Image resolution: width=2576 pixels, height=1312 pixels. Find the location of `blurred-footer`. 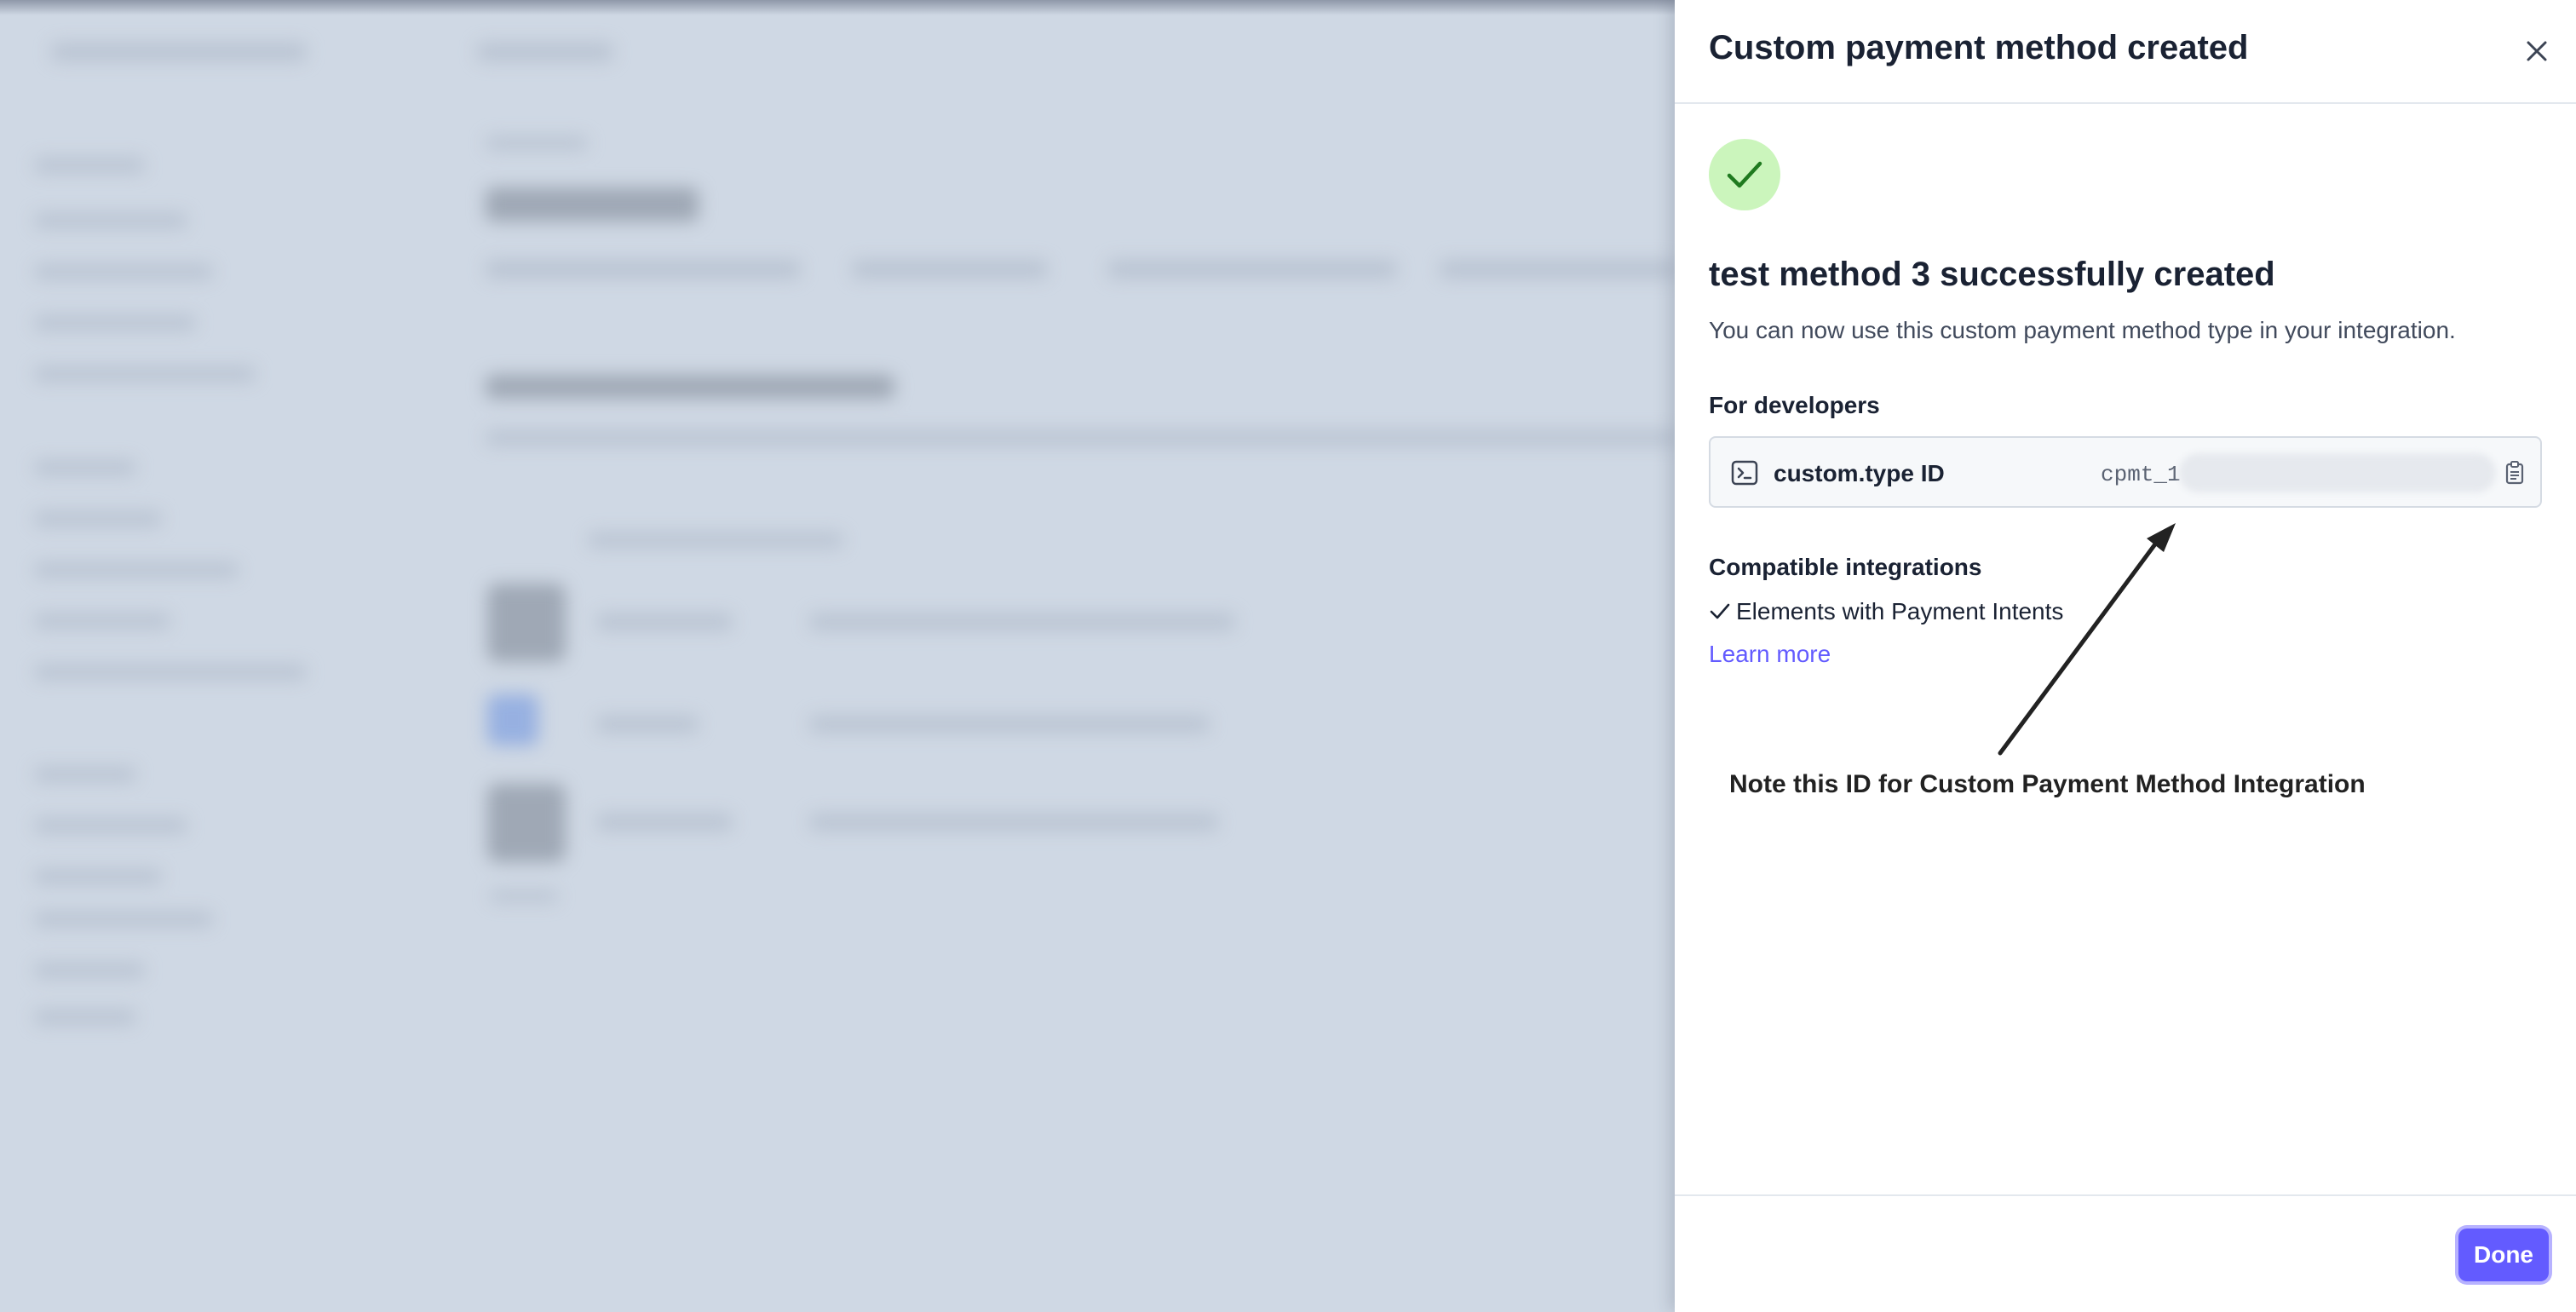

blurred-footer is located at coordinates (524, 896).